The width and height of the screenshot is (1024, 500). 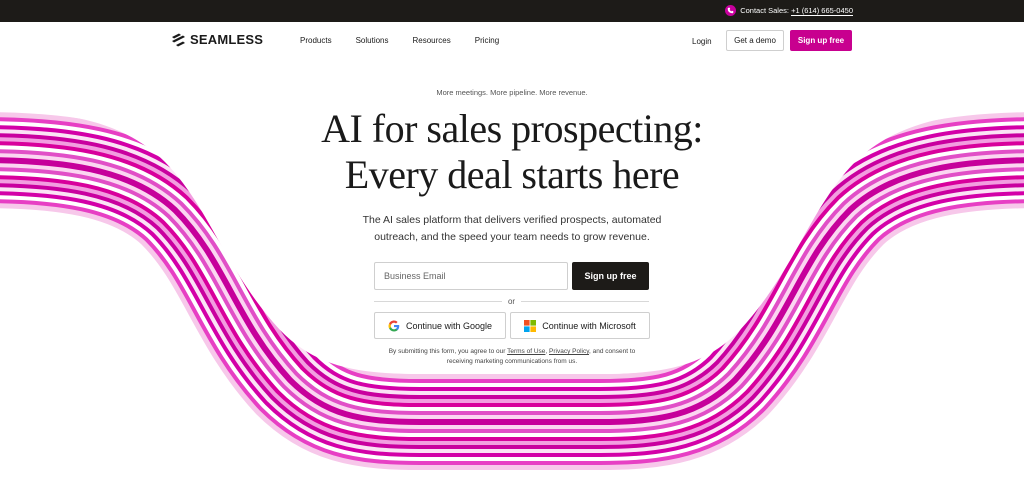 What do you see at coordinates (438, 301) in the screenshot?
I see `divider-line-left` at bounding box center [438, 301].